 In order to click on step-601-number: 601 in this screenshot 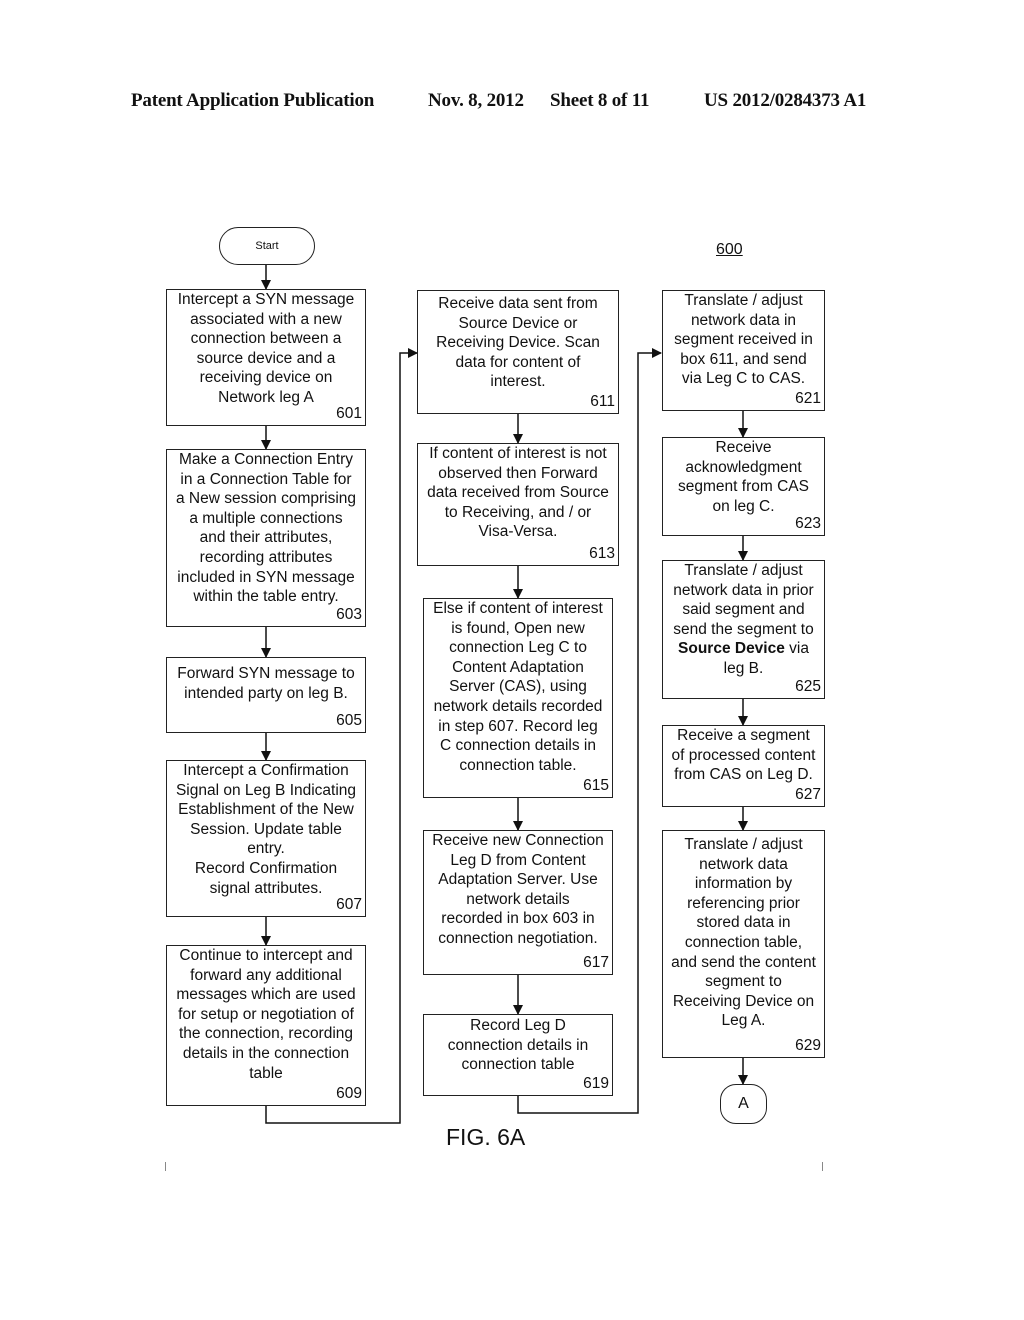, I will do `click(349, 414)`.